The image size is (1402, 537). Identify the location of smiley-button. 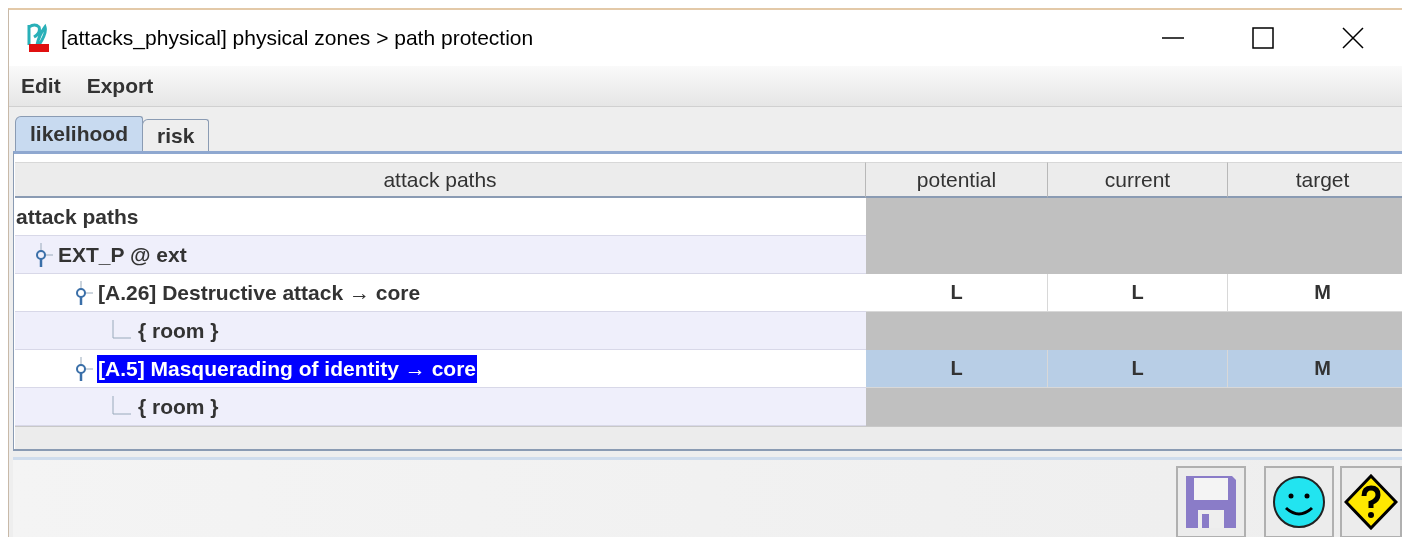
(1299, 501).